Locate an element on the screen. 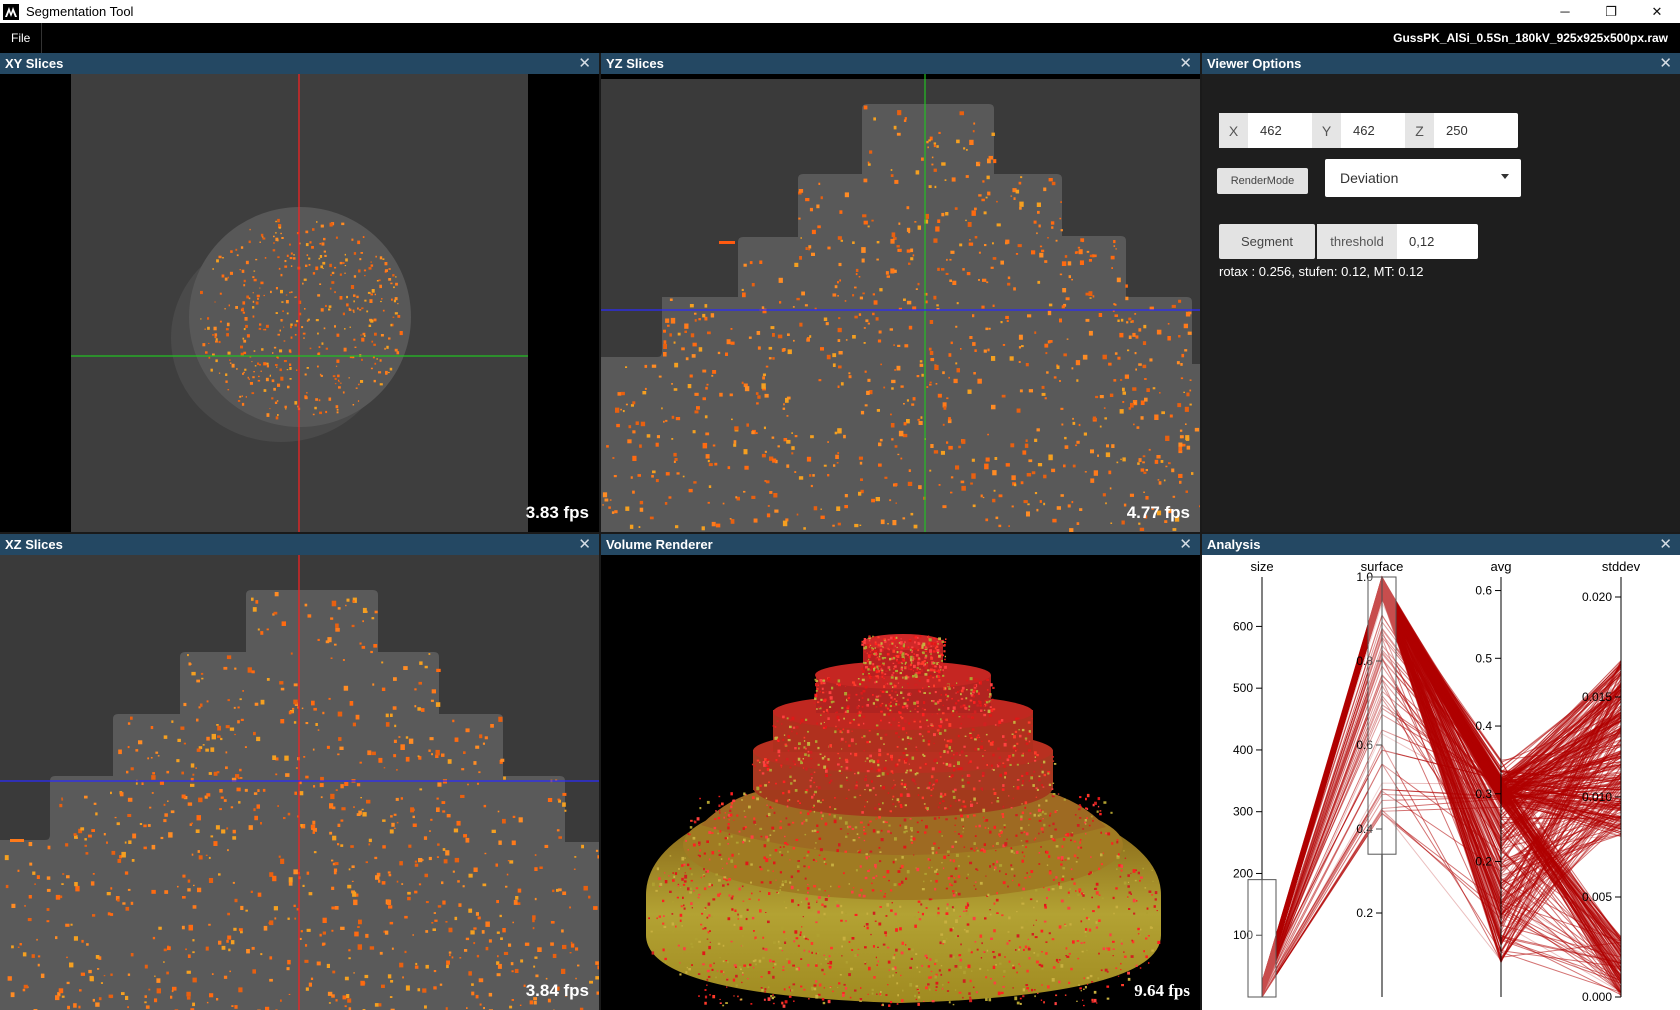 The height and width of the screenshot is (1010, 1680). z-input: 250 is located at coordinates (1466, 130).